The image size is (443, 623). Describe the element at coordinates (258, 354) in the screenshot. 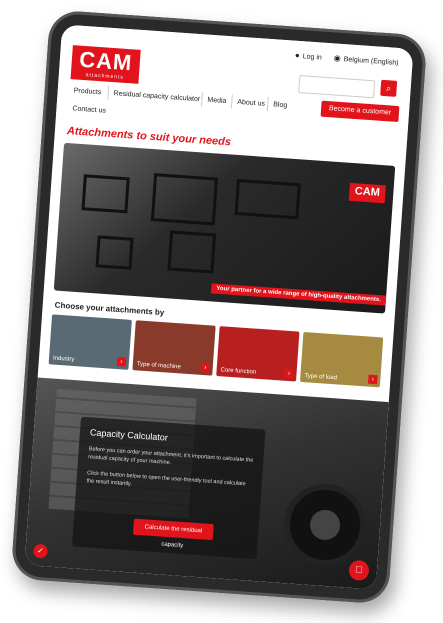

I see `card-core-function: Core function ›` at that location.